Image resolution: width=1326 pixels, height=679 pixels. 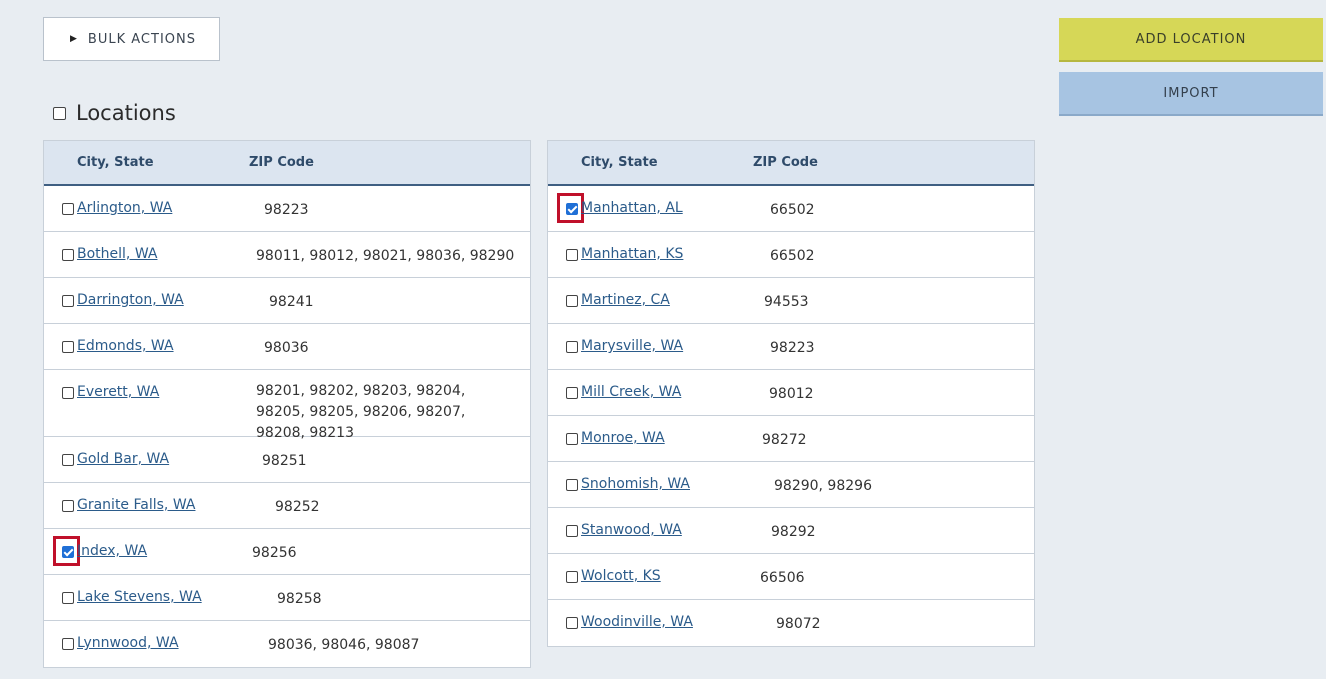 What do you see at coordinates (125, 346) in the screenshot?
I see `city-link: Edmonds, WA` at bounding box center [125, 346].